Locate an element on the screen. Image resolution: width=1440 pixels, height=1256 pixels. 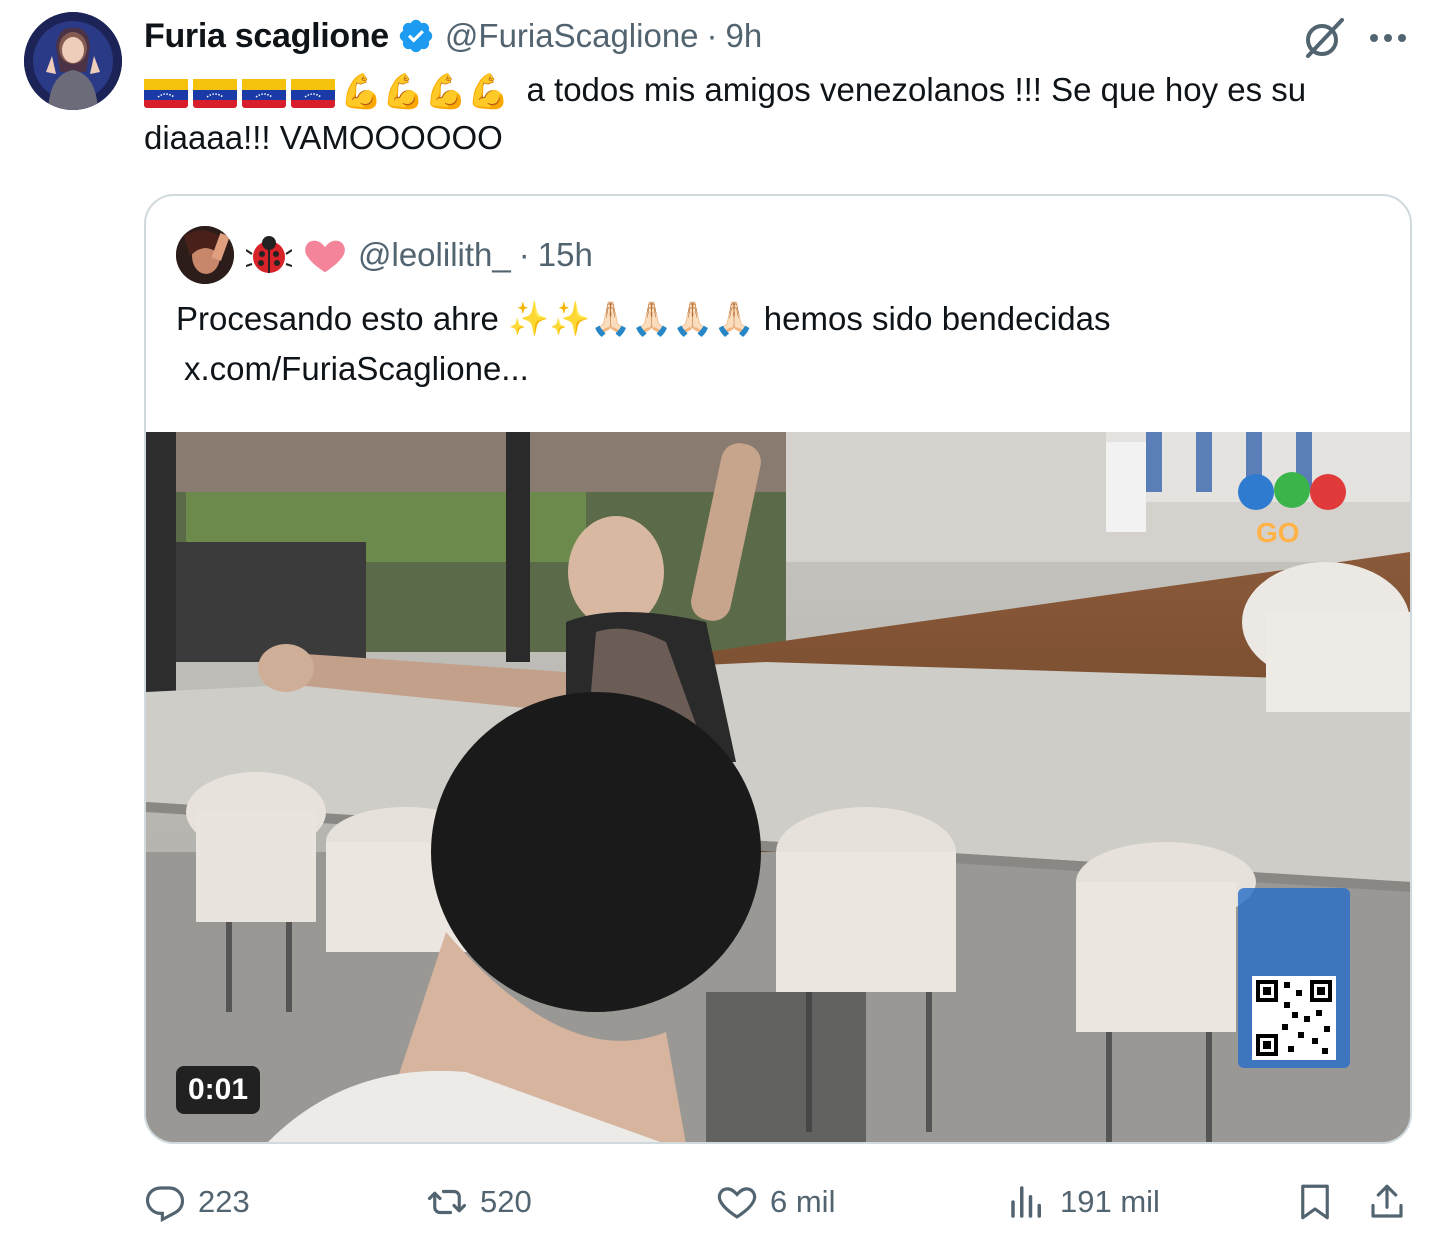
tweet-time: 9h is located at coordinates (744, 36).